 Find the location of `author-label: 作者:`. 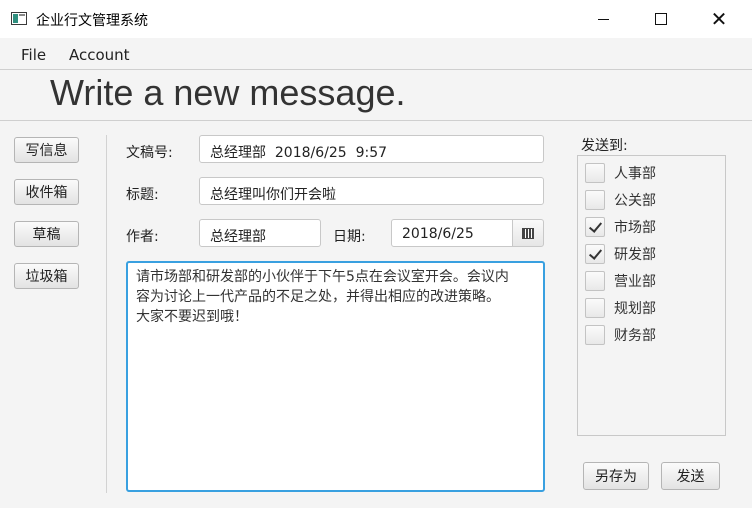

author-label: 作者: is located at coordinates (142, 237).